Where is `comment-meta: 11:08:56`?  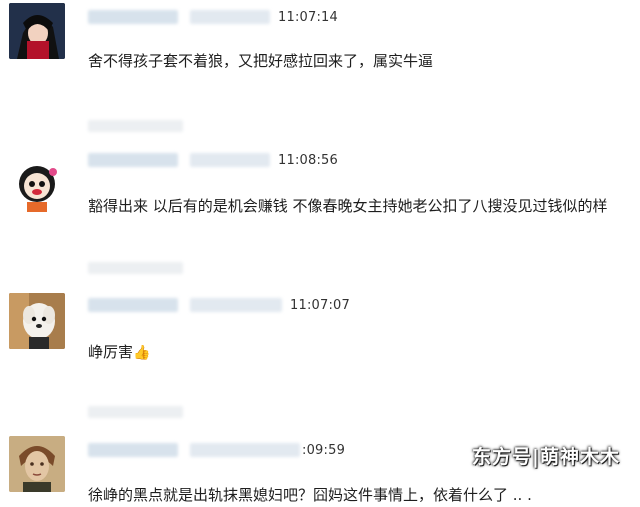
comment-meta: 11:08:56 is located at coordinates (213, 160).